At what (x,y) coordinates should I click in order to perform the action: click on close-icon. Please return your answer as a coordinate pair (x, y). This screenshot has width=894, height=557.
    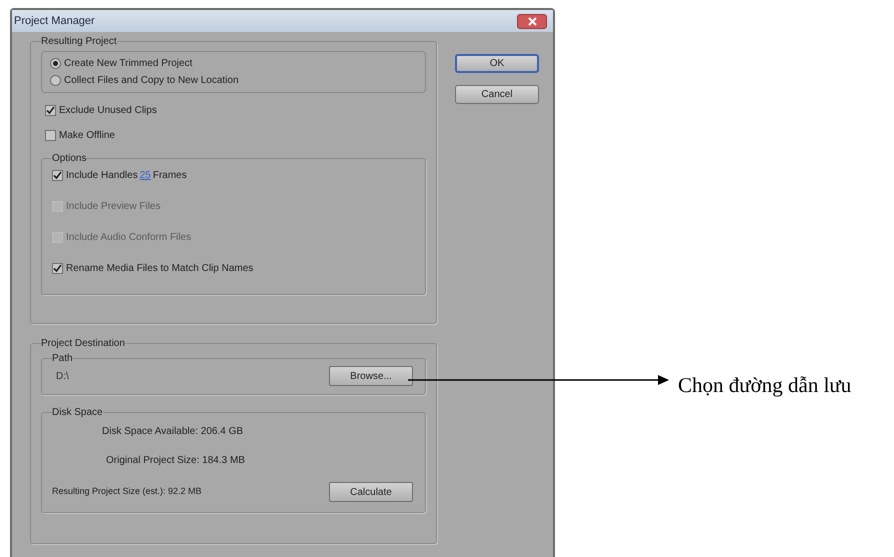
    Looking at the image, I should click on (532, 21).